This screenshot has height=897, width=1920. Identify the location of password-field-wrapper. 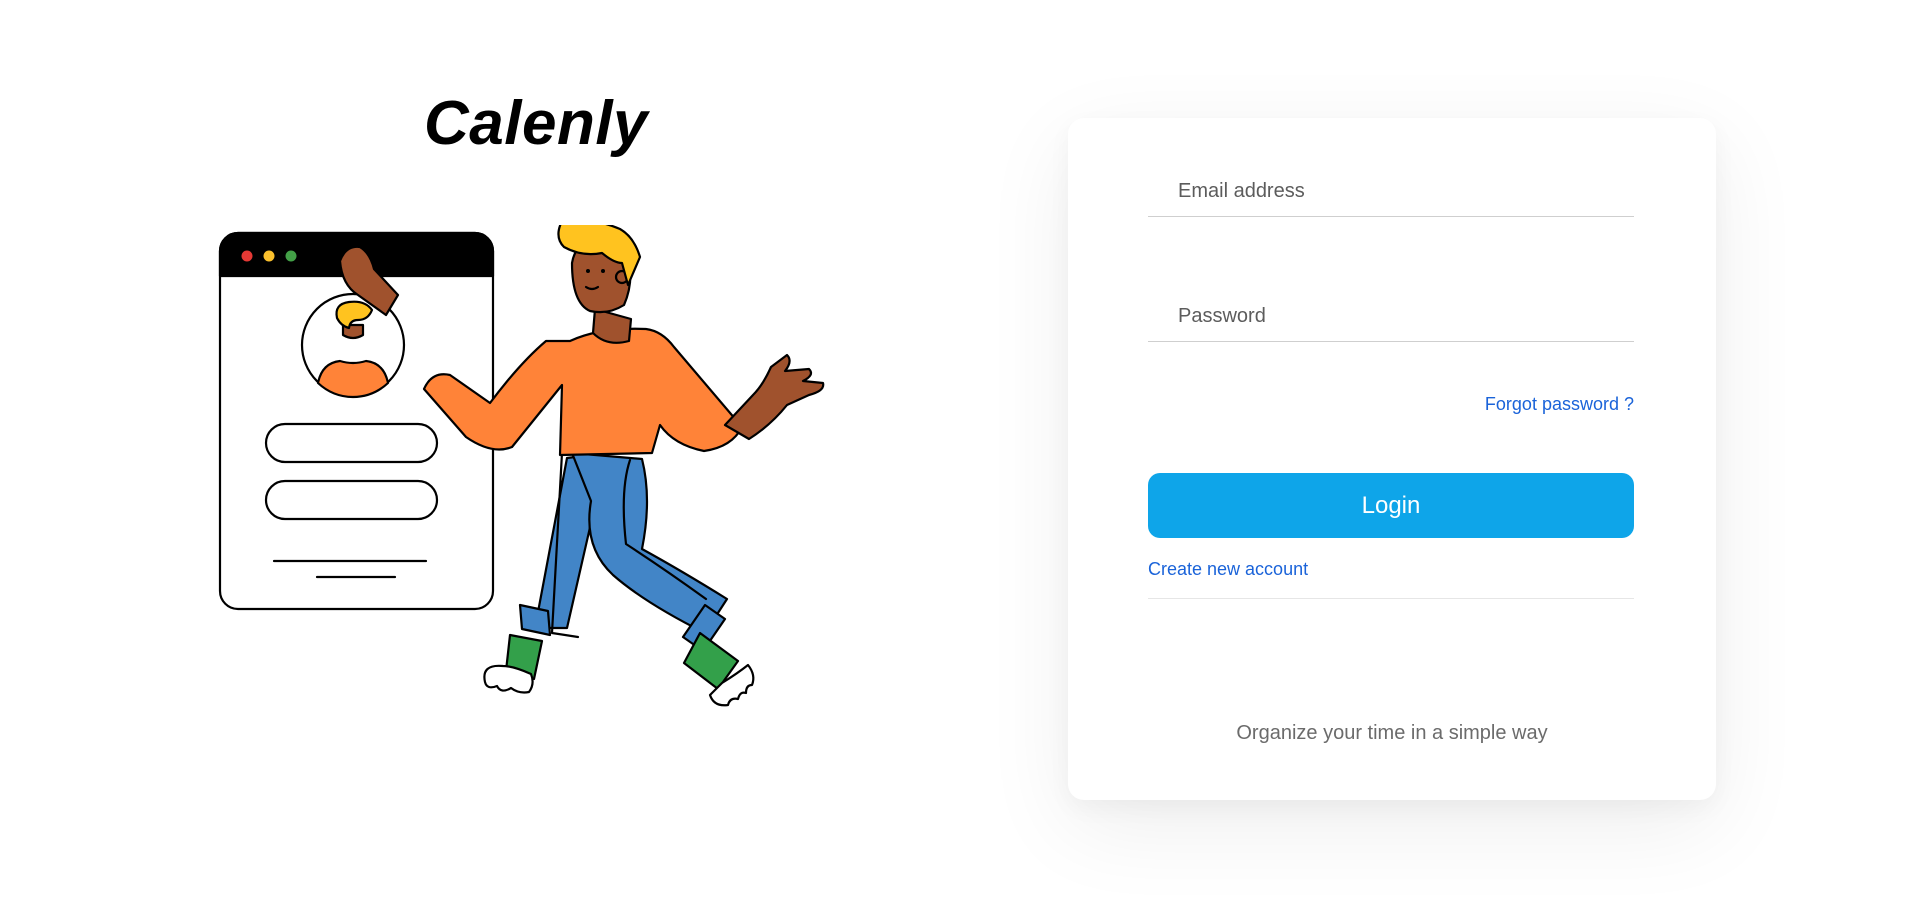
(1391, 316).